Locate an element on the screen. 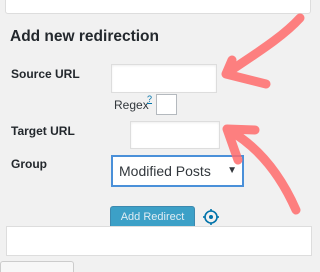 The image size is (320, 272). gear-icon is located at coordinates (211, 217).